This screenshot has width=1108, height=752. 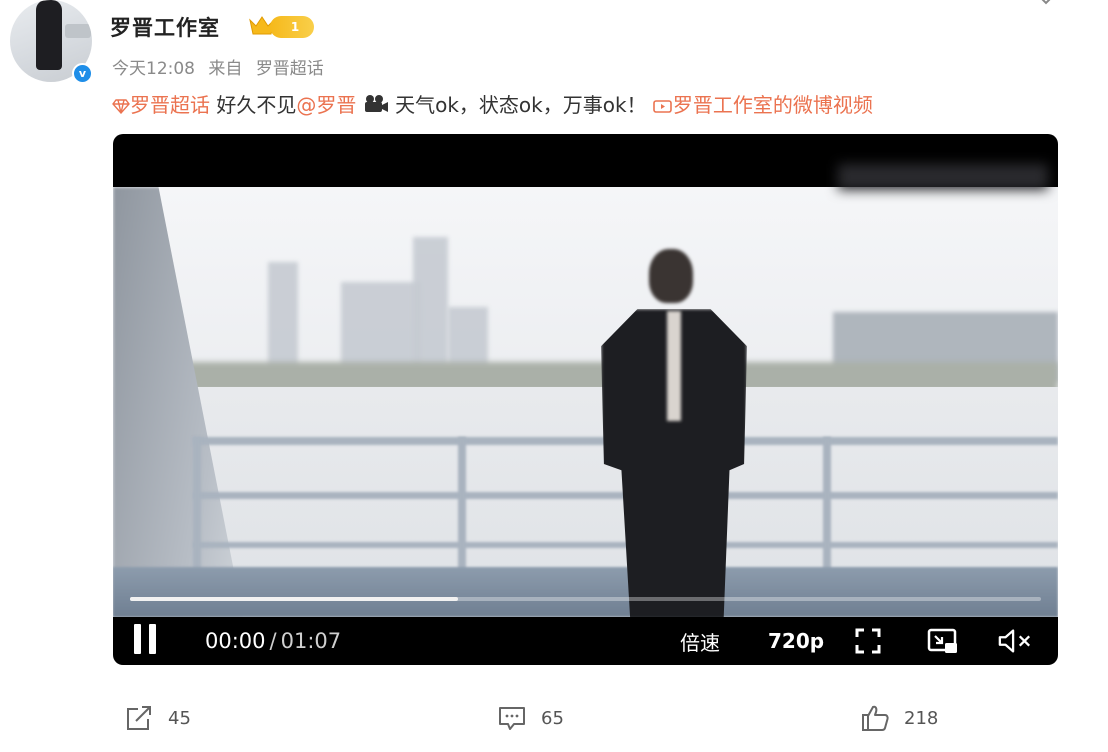 What do you see at coordinates (179, 718) in the screenshot?
I see `share-count: 45` at bounding box center [179, 718].